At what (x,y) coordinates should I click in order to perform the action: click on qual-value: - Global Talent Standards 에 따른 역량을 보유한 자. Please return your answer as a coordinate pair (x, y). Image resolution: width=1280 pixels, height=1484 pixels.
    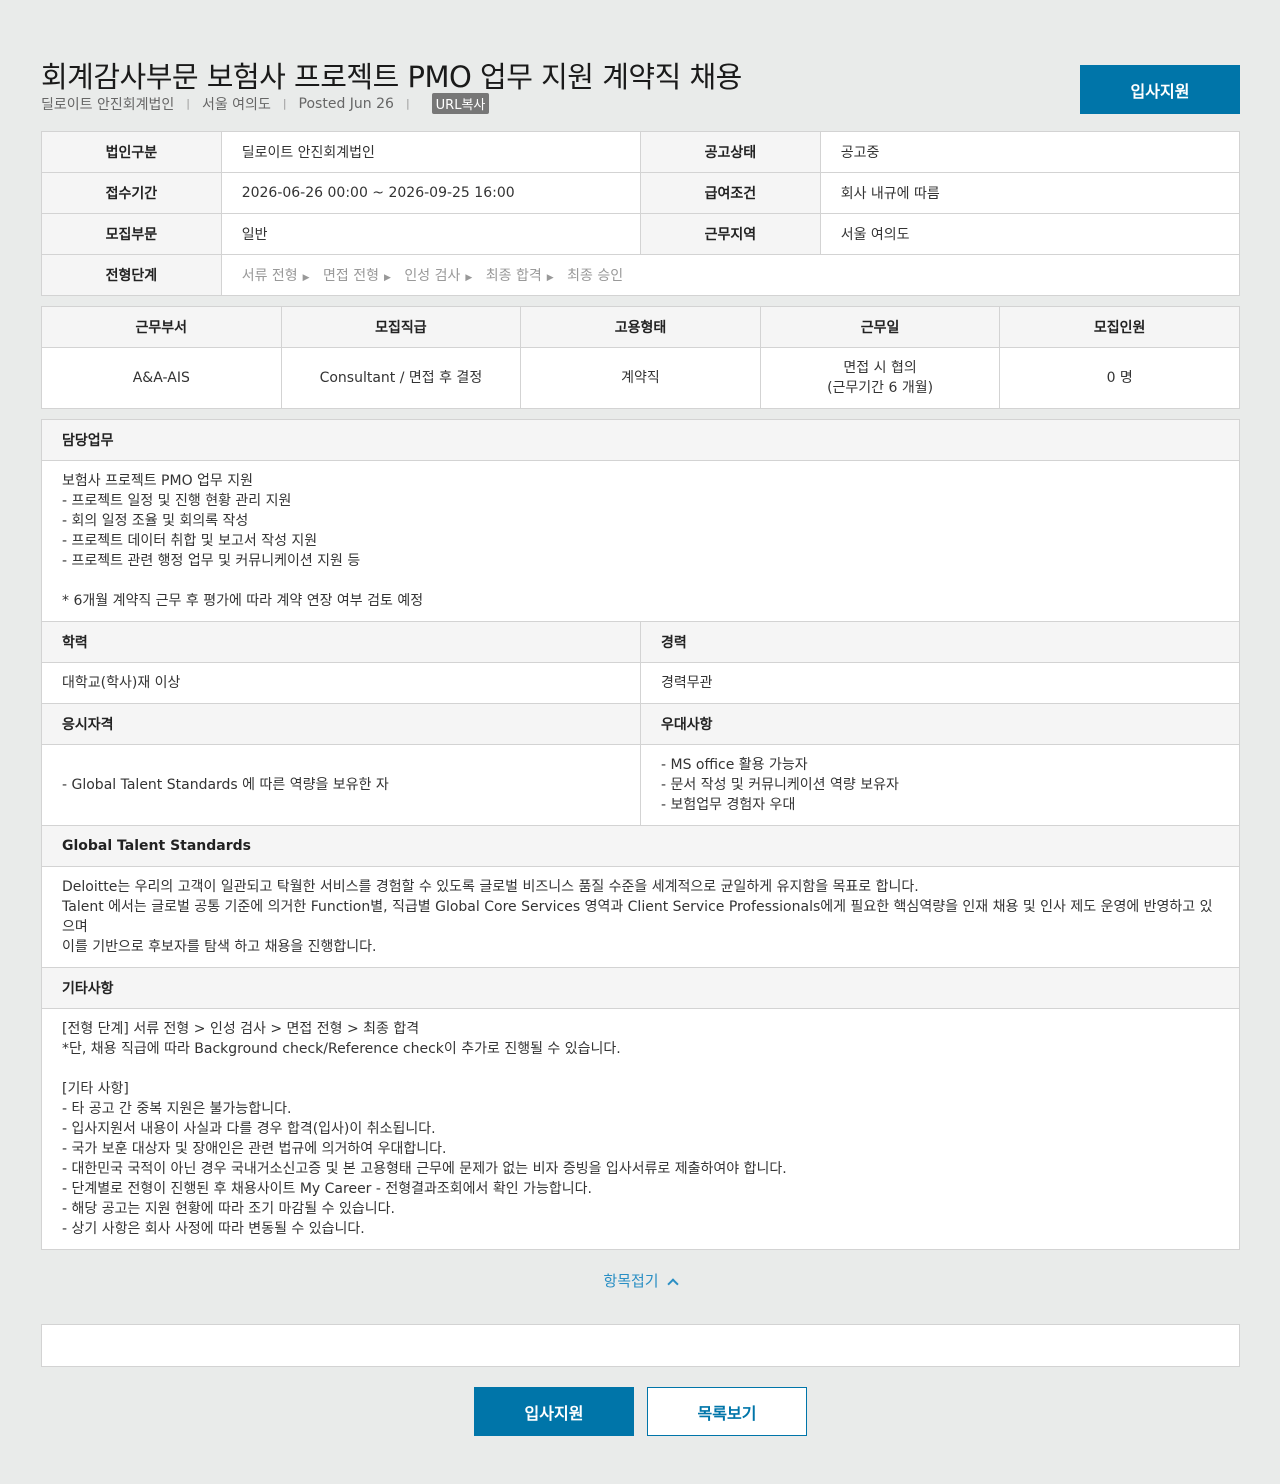
    Looking at the image, I should click on (341, 785).